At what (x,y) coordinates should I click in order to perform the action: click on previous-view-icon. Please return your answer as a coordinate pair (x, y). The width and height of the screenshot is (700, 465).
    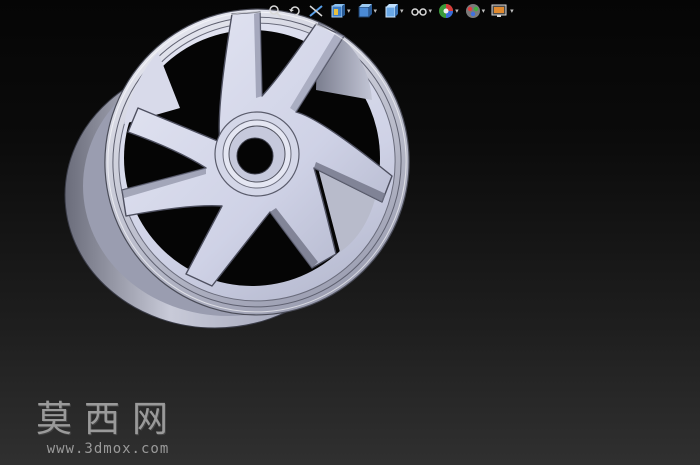
    Looking at the image, I should click on (294, 11).